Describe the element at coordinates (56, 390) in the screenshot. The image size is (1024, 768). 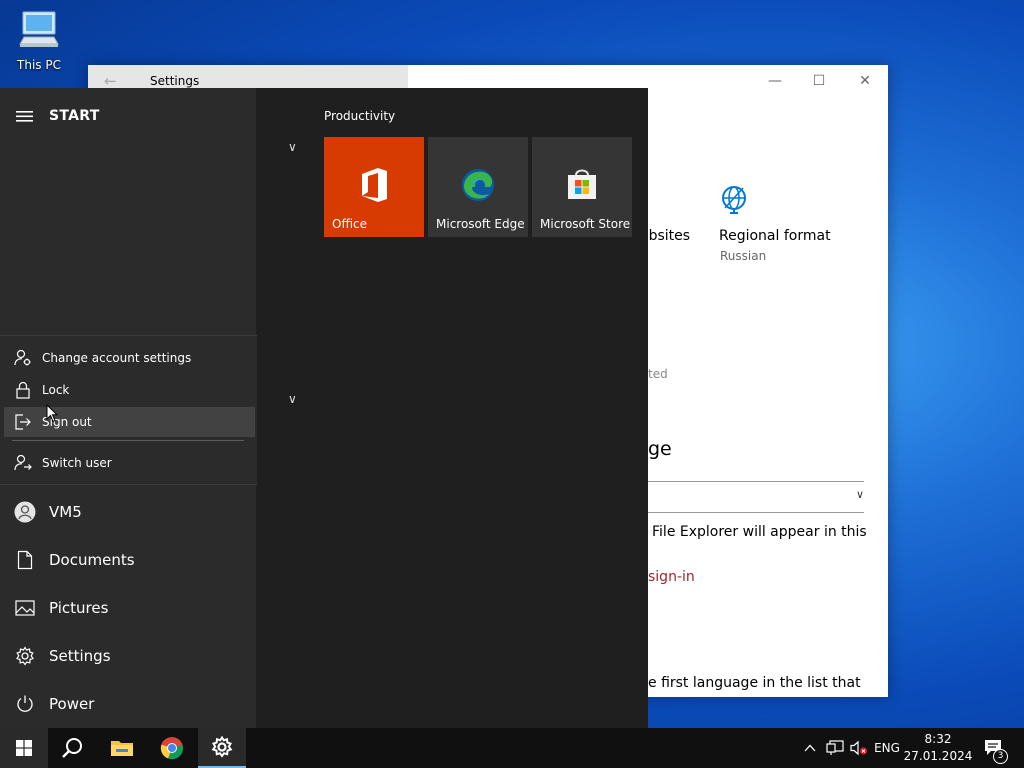
I see `menu-item-label: Lock` at that location.